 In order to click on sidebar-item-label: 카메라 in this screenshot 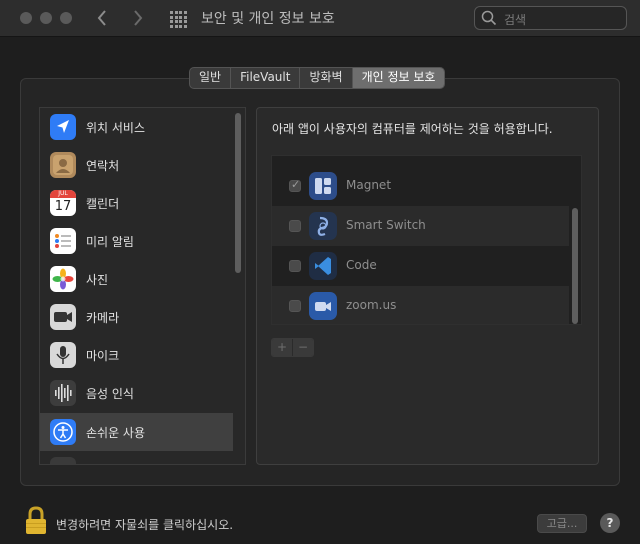, I will do `click(103, 318)`.